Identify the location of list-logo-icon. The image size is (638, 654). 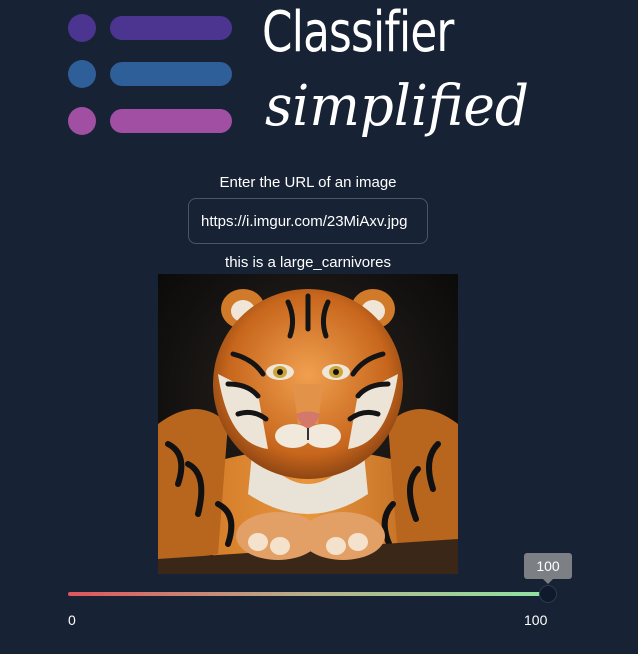
(151, 74).